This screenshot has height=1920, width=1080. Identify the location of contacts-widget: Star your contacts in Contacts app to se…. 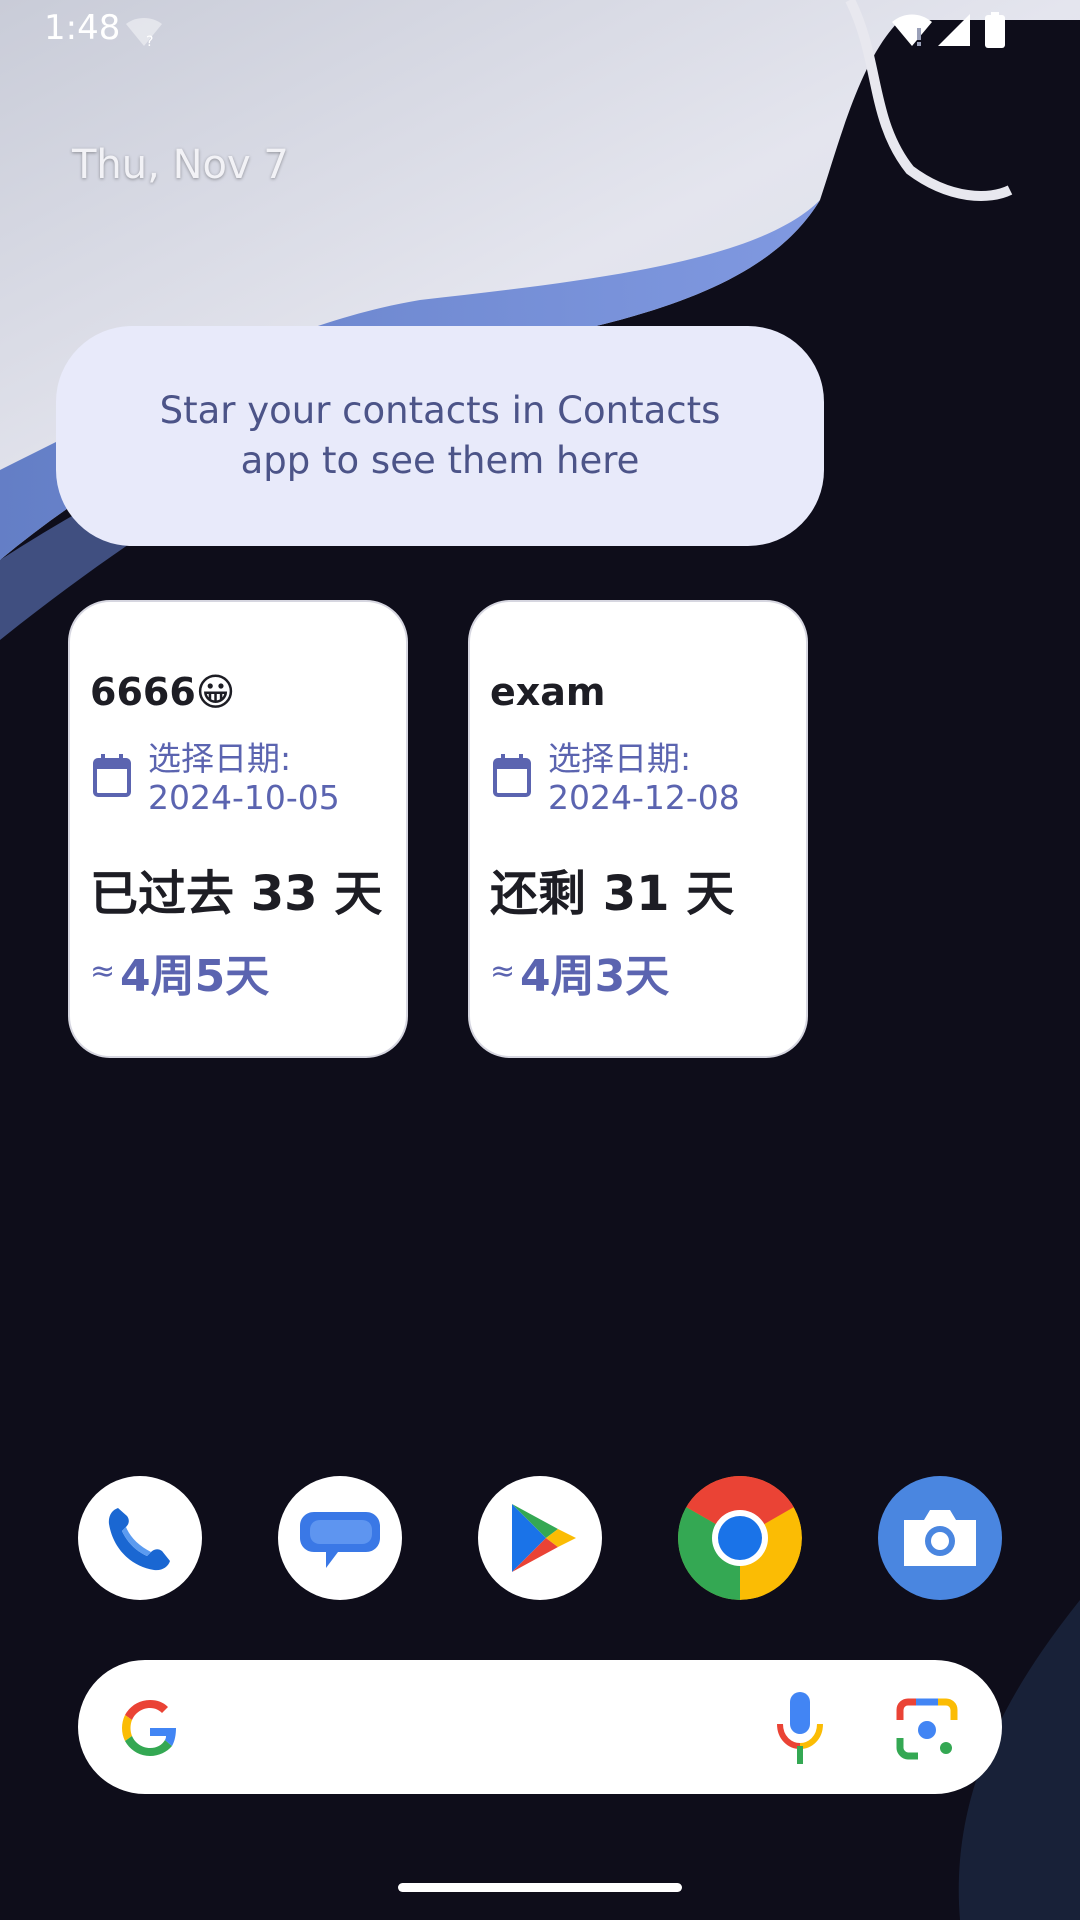
(440, 436).